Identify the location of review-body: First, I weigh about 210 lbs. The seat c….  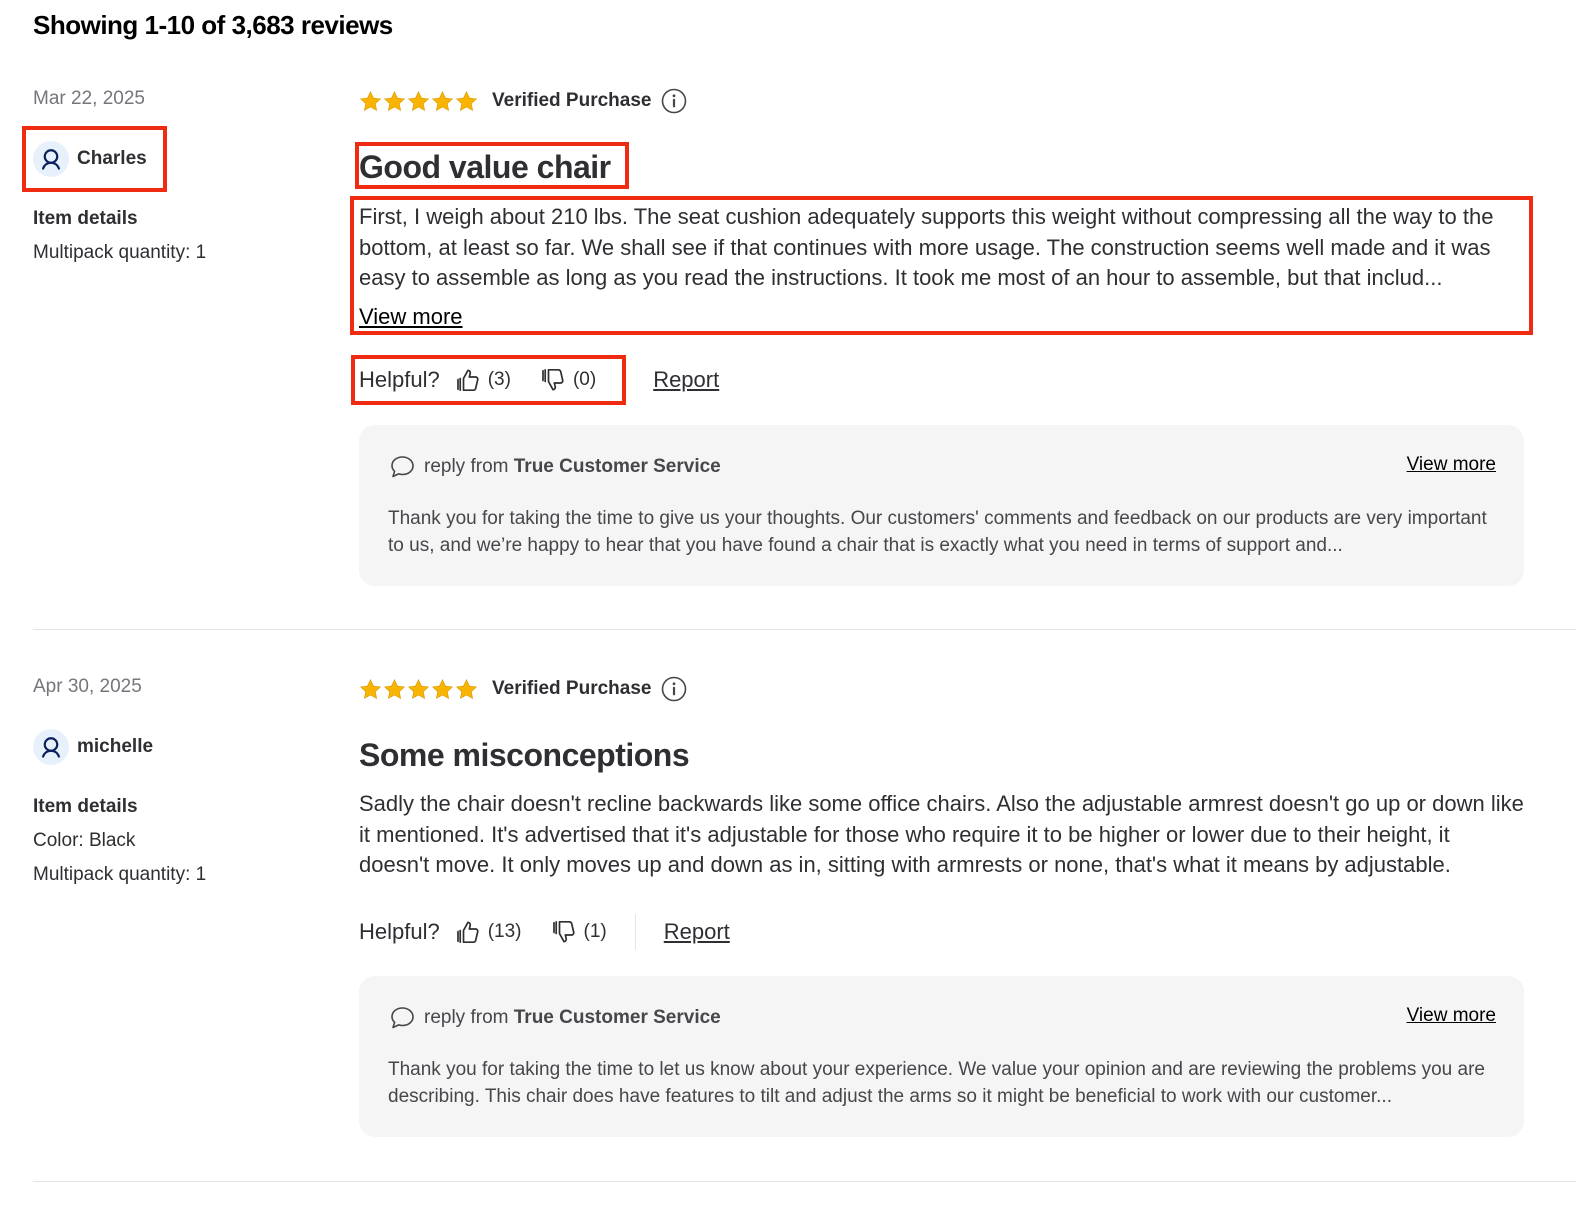
(926, 247).